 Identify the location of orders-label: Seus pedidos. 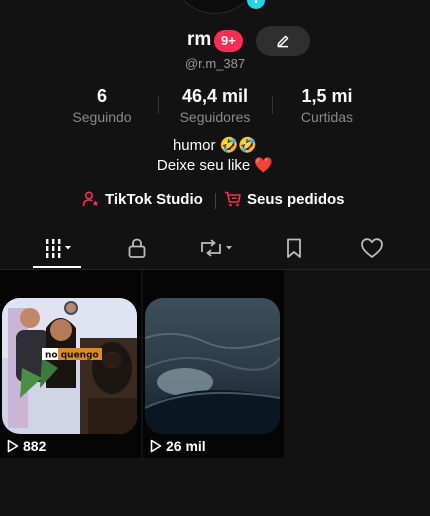
(296, 199).